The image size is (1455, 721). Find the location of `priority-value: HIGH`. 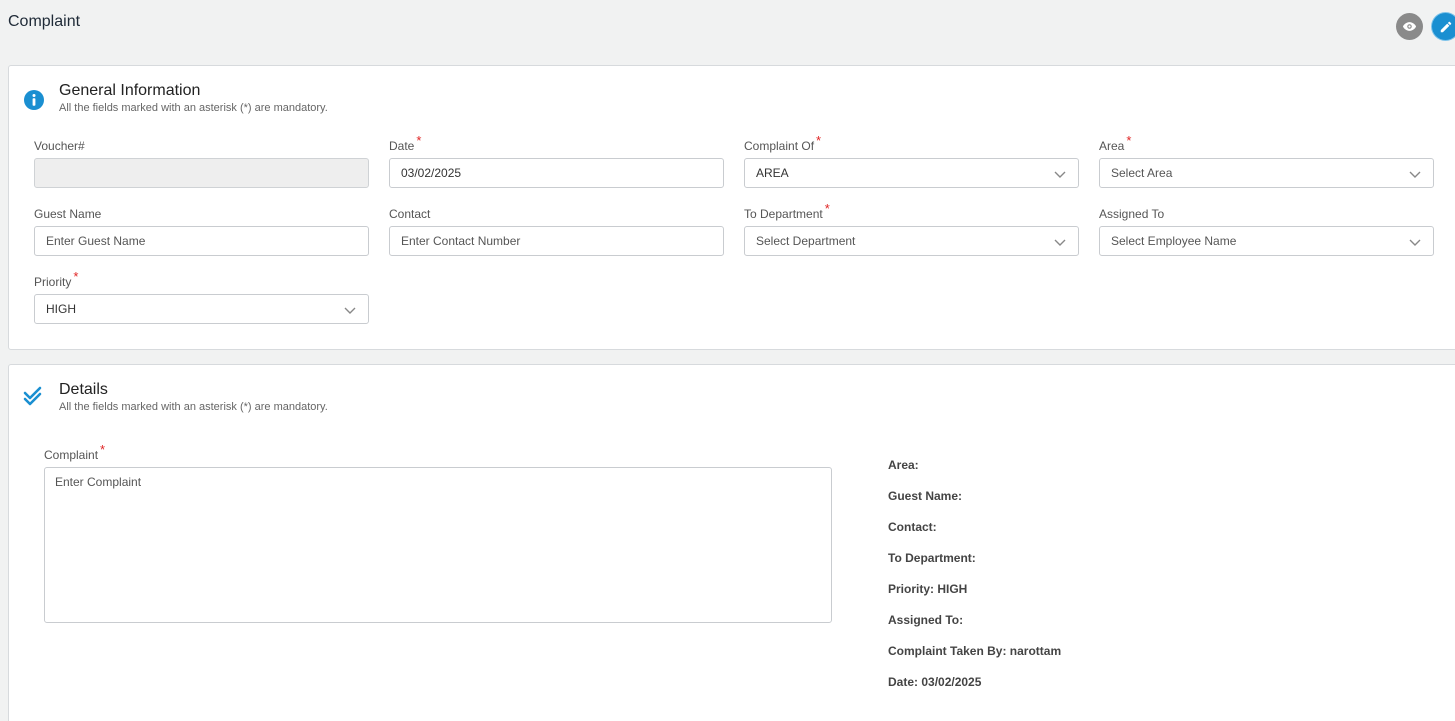

priority-value: HIGH is located at coordinates (61, 309).